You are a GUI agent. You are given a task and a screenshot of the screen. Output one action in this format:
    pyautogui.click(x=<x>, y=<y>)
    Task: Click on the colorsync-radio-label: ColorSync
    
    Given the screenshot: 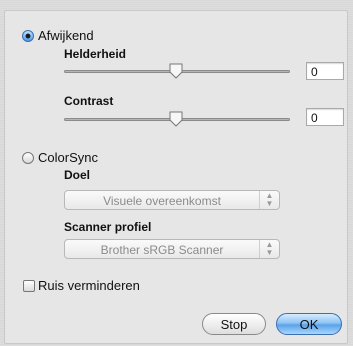 What is the action you would take?
    pyautogui.click(x=68, y=157)
    